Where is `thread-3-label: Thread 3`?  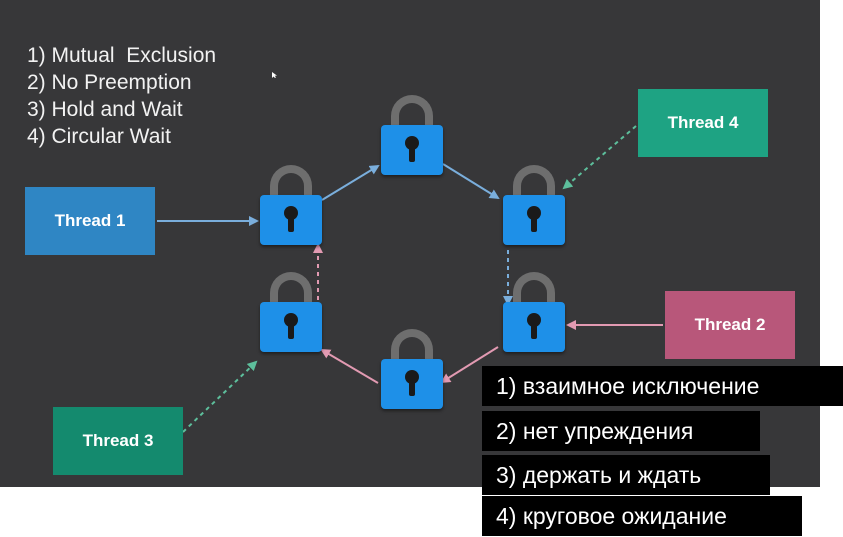 thread-3-label: Thread 3 is located at coordinates (118, 440).